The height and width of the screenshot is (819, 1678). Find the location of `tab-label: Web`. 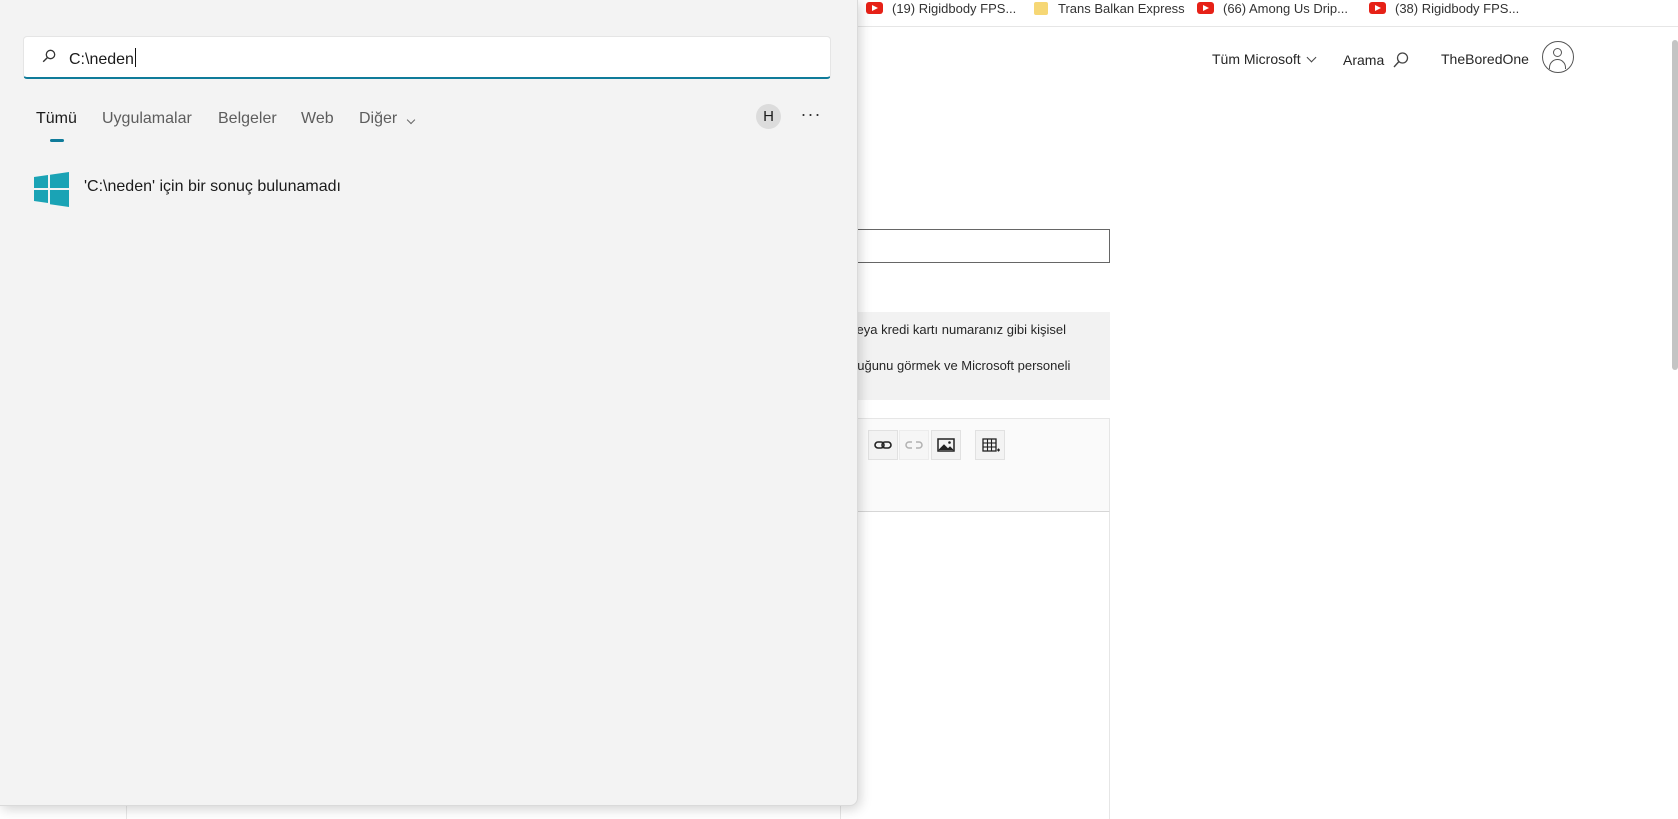

tab-label: Web is located at coordinates (317, 118).